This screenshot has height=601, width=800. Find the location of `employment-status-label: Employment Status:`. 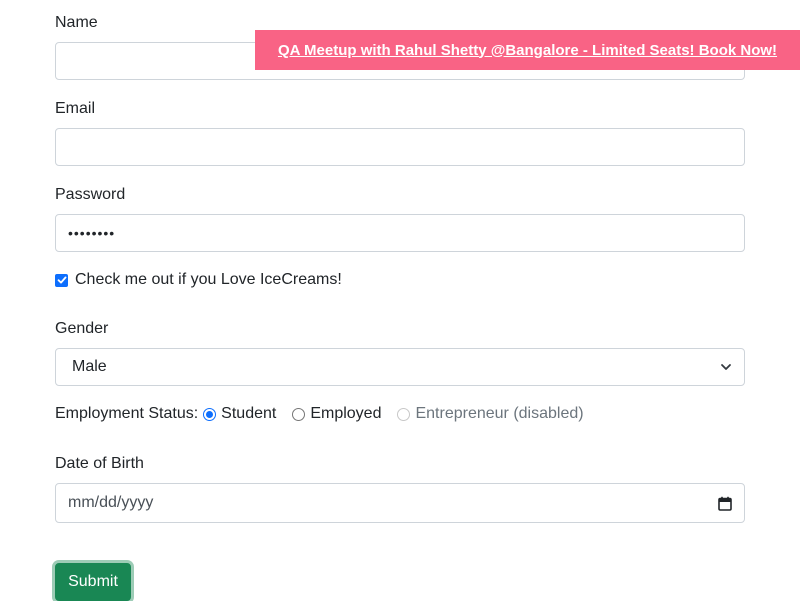

employment-status-label: Employment Status: is located at coordinates (127, 413).